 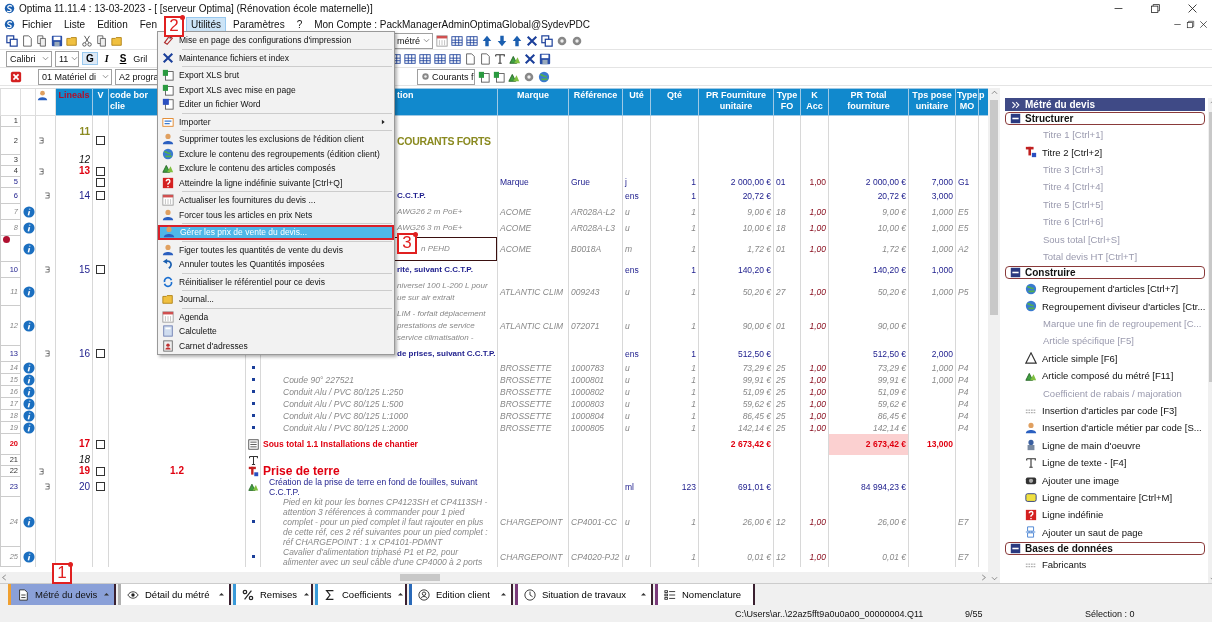 I want to click on bold-button: G, so click(x=90, y=58).